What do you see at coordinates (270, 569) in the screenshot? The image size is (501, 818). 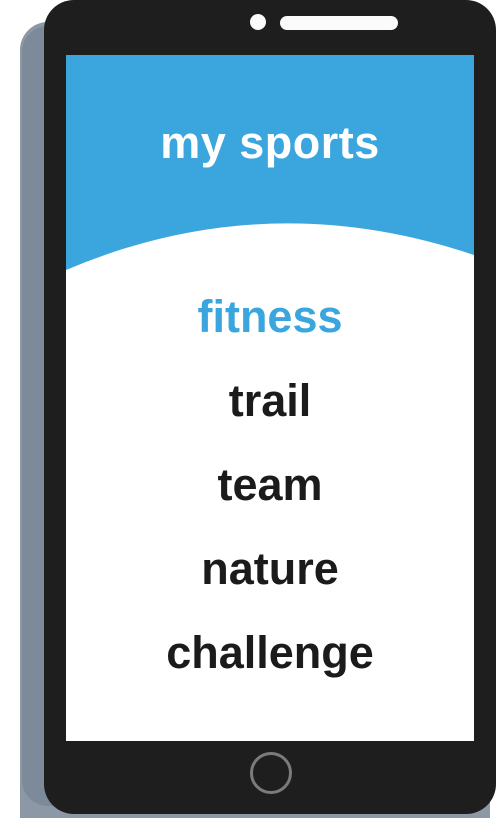 I see `menu-item-nature: nature` at bounding box center [270, 569].